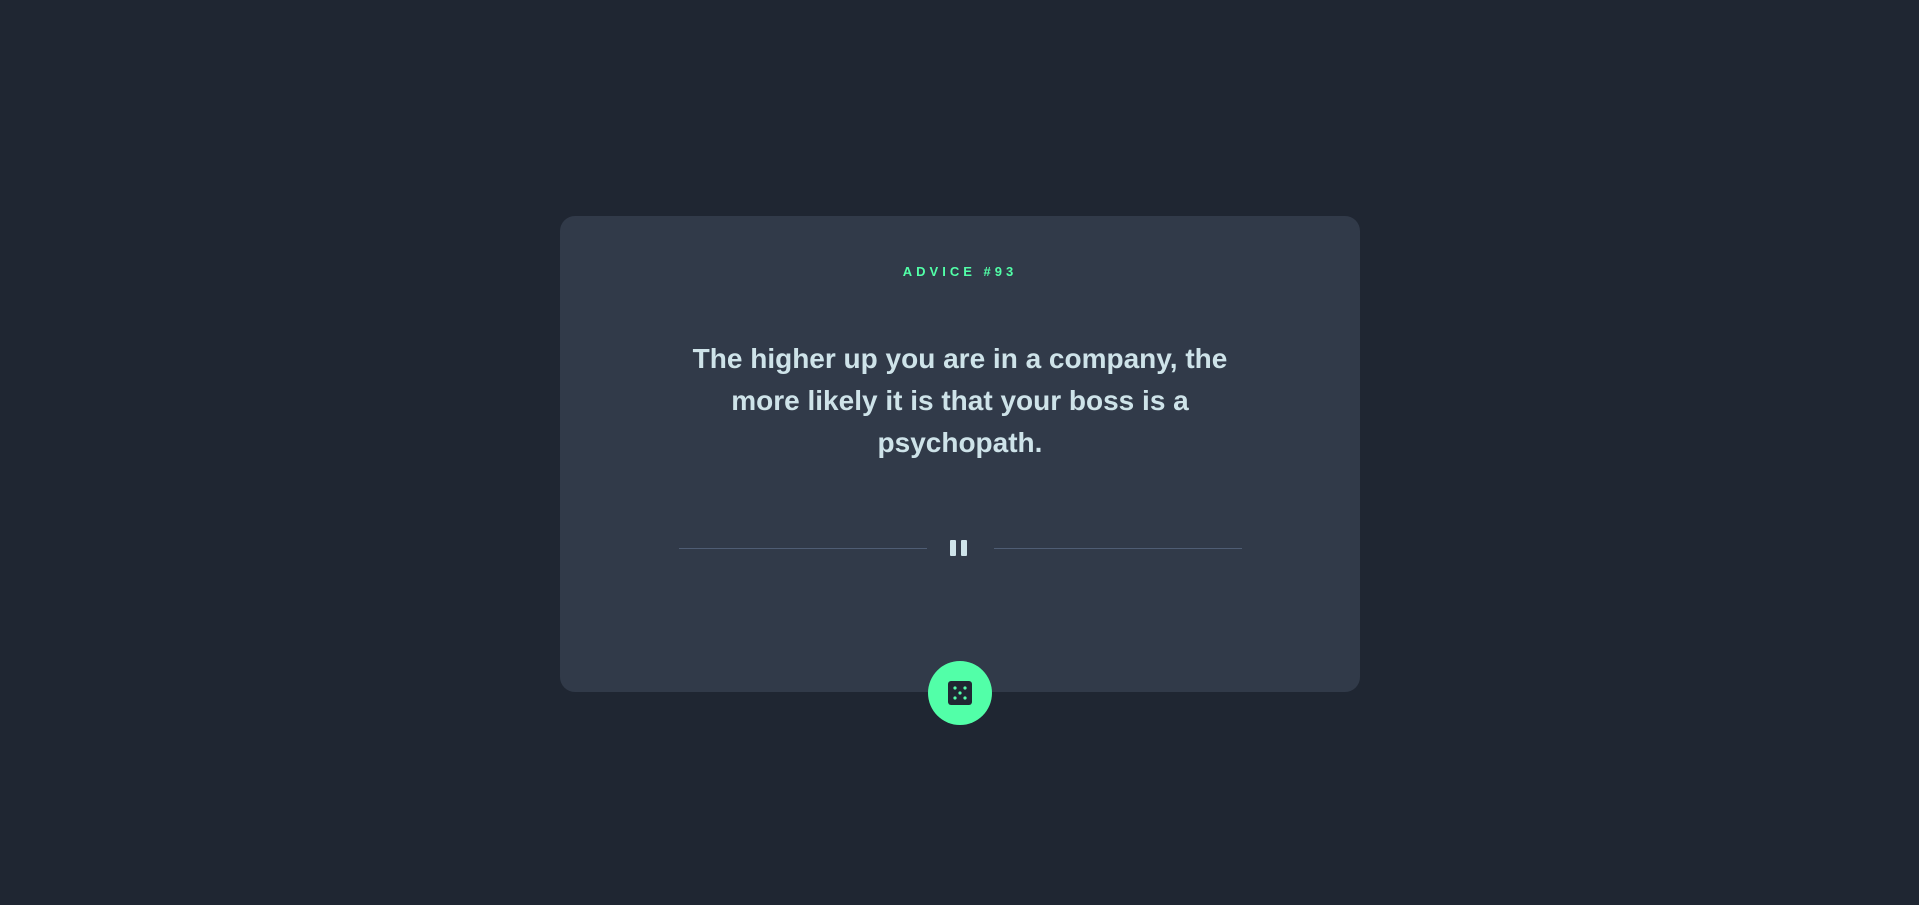 The width and height of the screenshot is (1919, 905). What do you see at coordinates (1118, 548) in the screenshot?
I see `divider-line-right` at bounding box center [1118, 548].